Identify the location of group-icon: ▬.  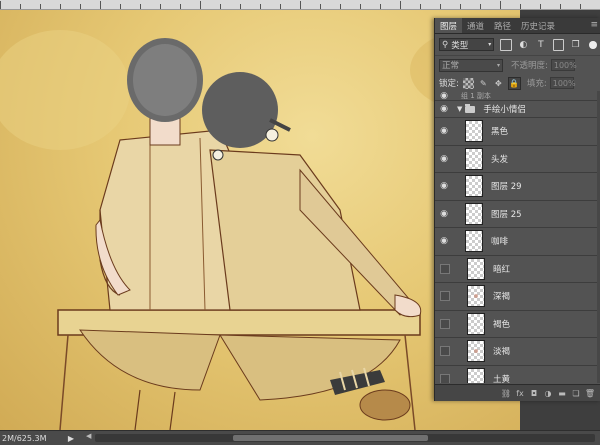
(562, 393).